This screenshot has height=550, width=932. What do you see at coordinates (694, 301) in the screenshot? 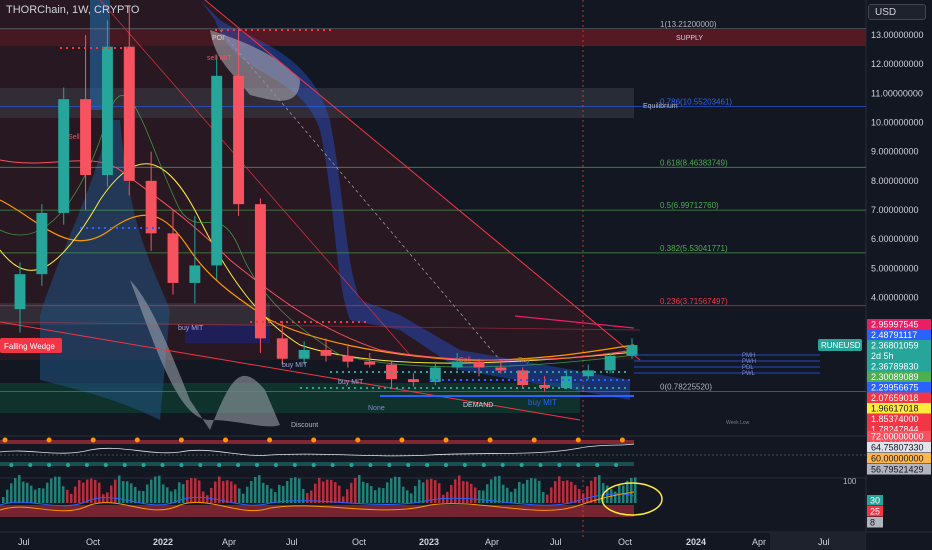
I see `fib-level-label: 0.236(3.71567497)` at bounding box center [694, 301].